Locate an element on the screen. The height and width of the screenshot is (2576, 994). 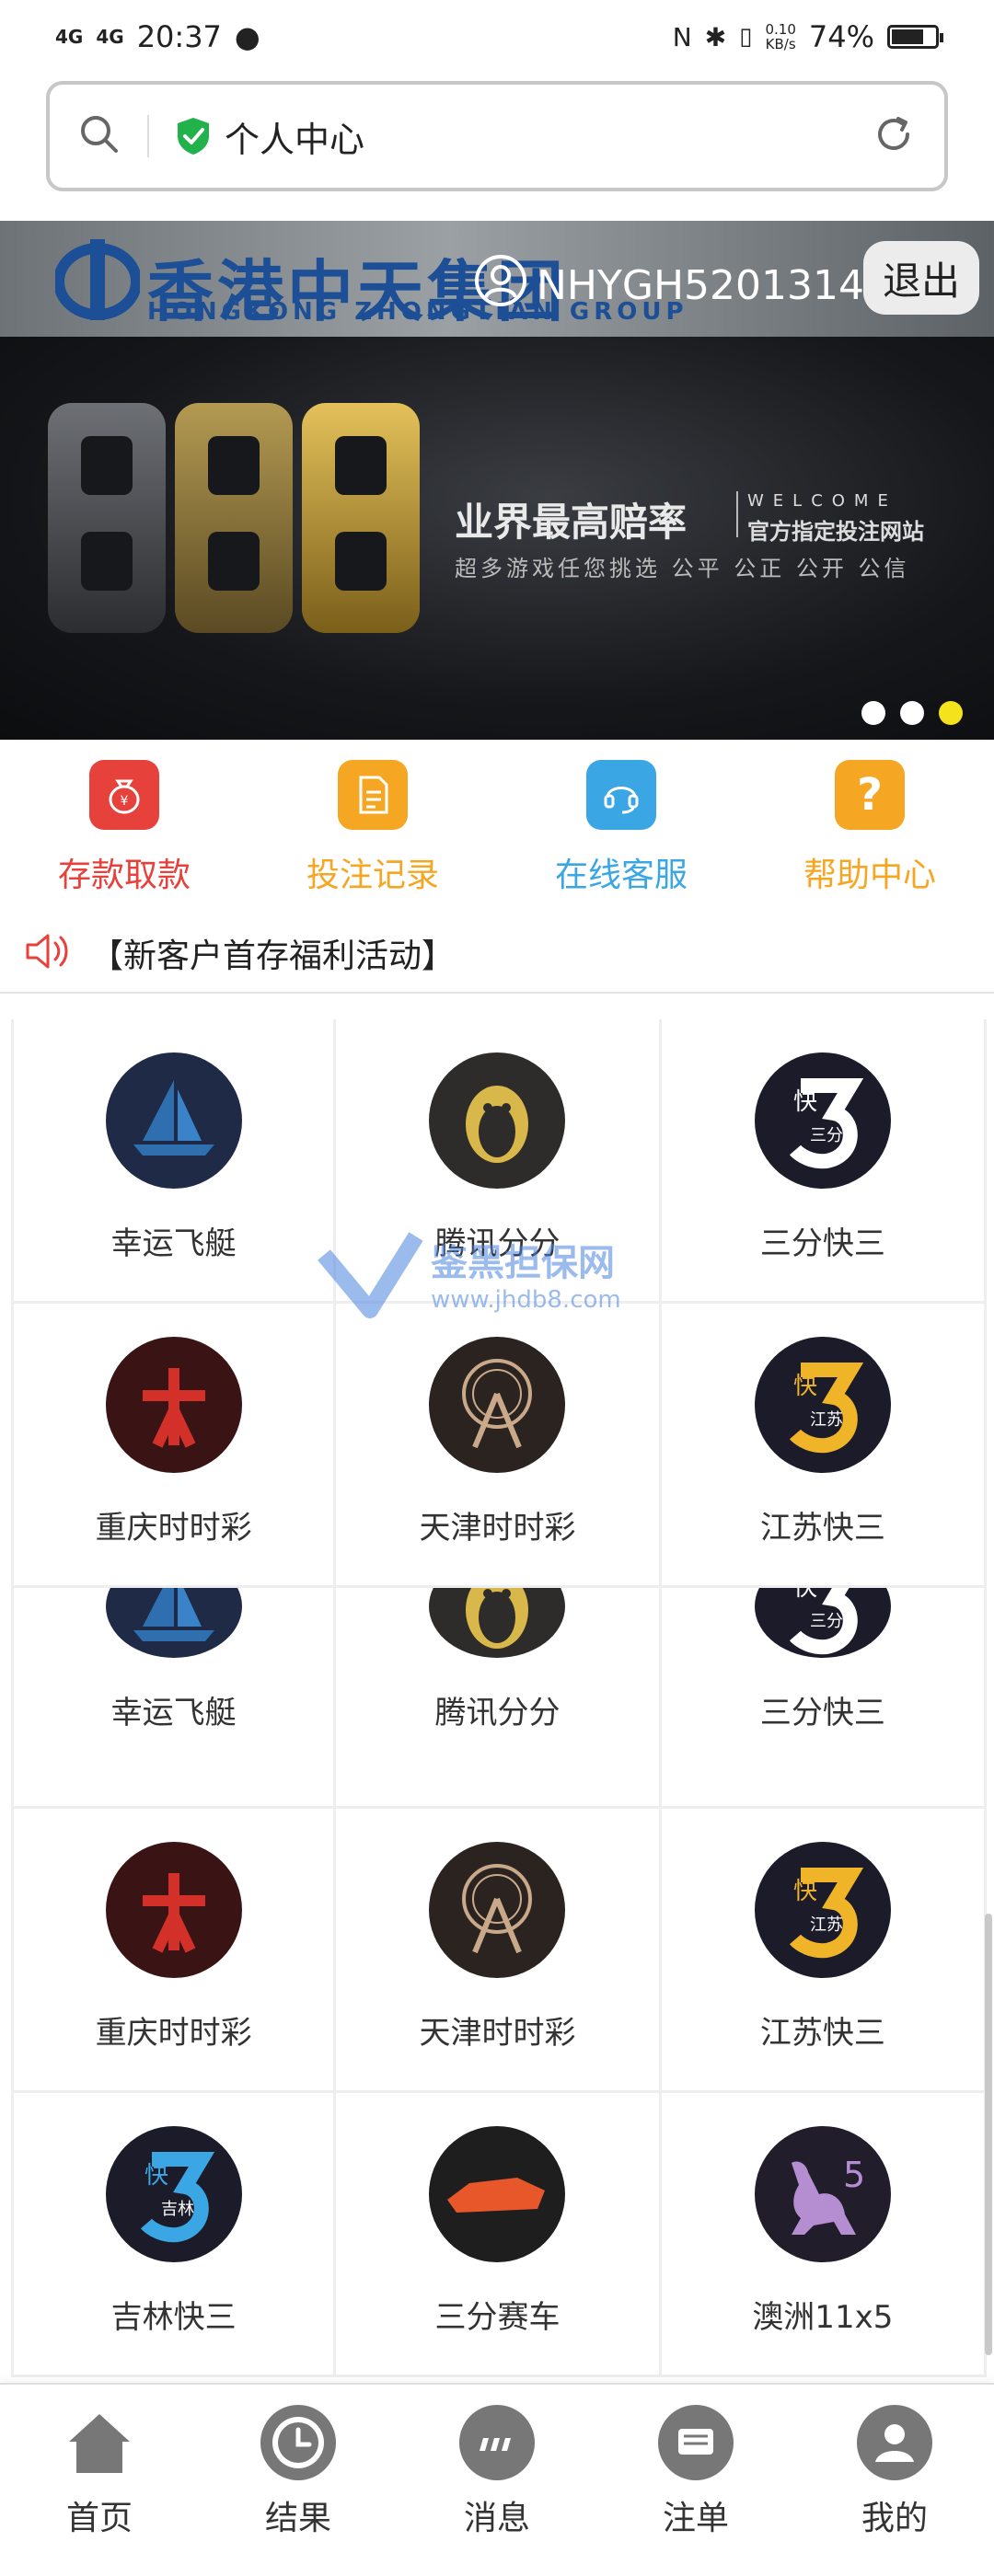
tab-label: 注单 is located at coordinates (695, 2518).